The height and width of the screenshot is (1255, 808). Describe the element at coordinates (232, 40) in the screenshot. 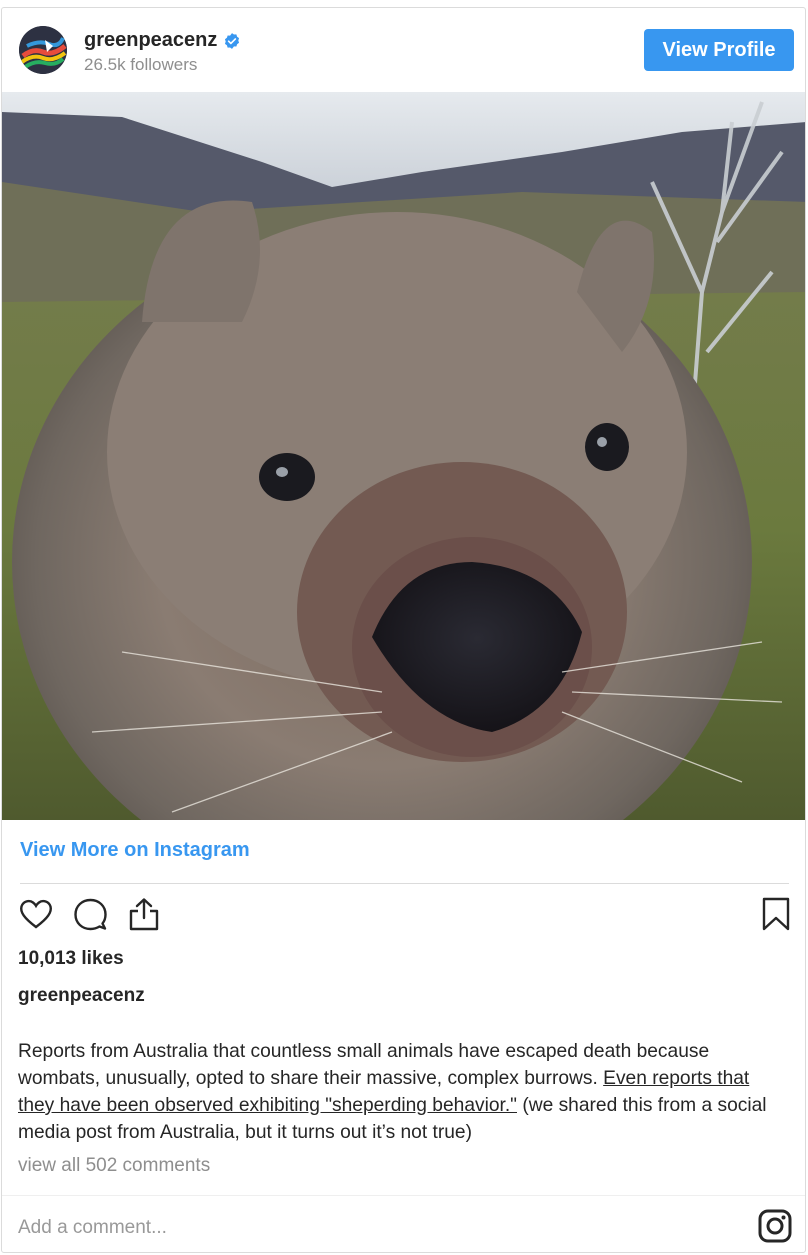

I see `verified-badge-icon` at that location.